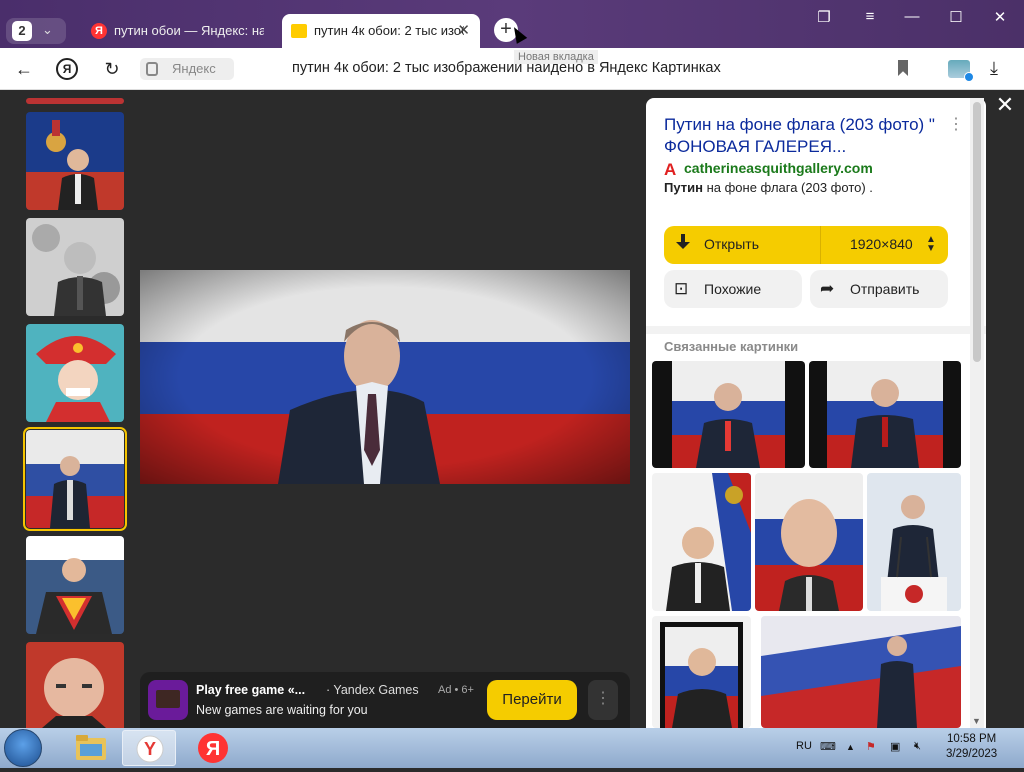 The height and width of the screenshot is (772, 1024). I want to click on scrollbar-thumb, so click(977, 232).